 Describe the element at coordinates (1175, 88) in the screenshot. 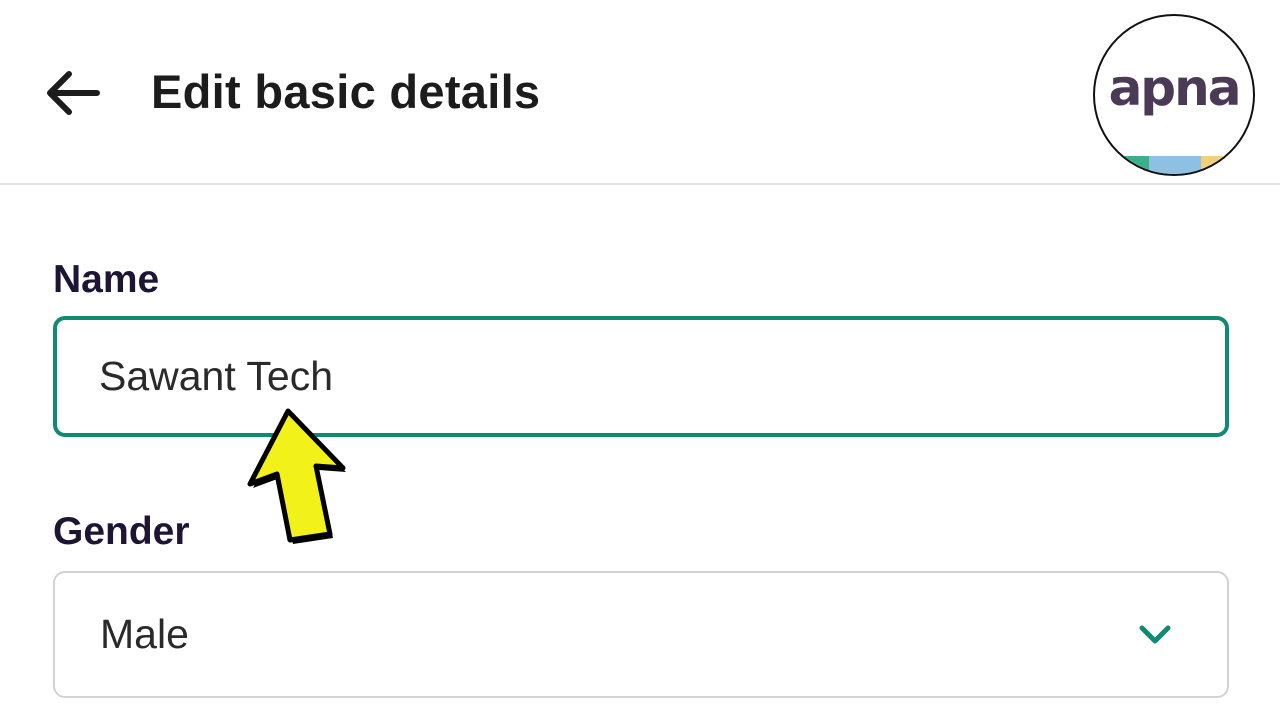

I see `logo-text: apna` at that location.